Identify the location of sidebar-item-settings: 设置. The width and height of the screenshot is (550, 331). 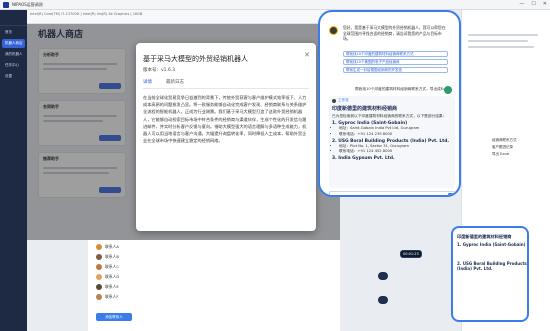
(13, 76).